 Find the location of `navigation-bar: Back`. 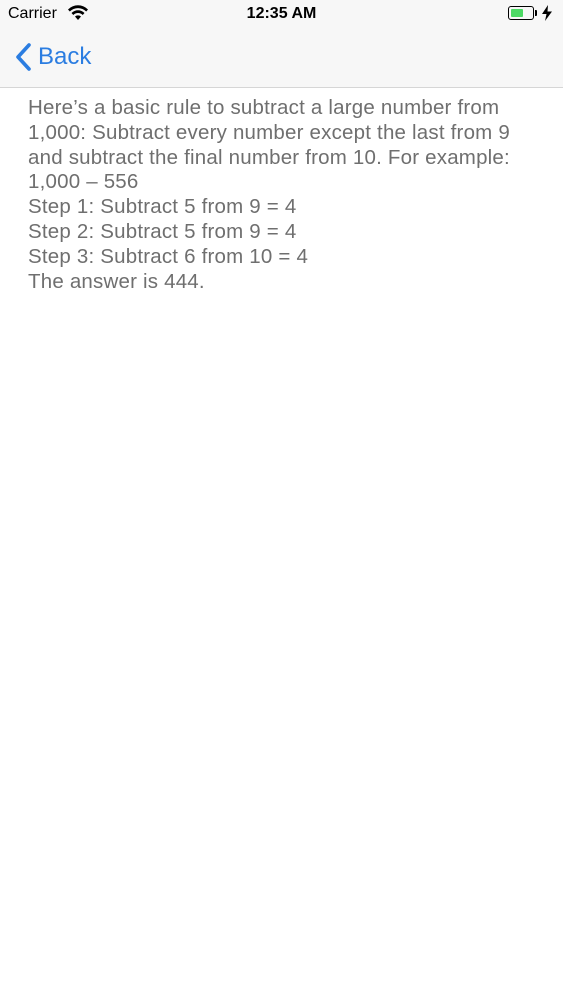

navigation-bar: Back is located at coordinates (281, 58).